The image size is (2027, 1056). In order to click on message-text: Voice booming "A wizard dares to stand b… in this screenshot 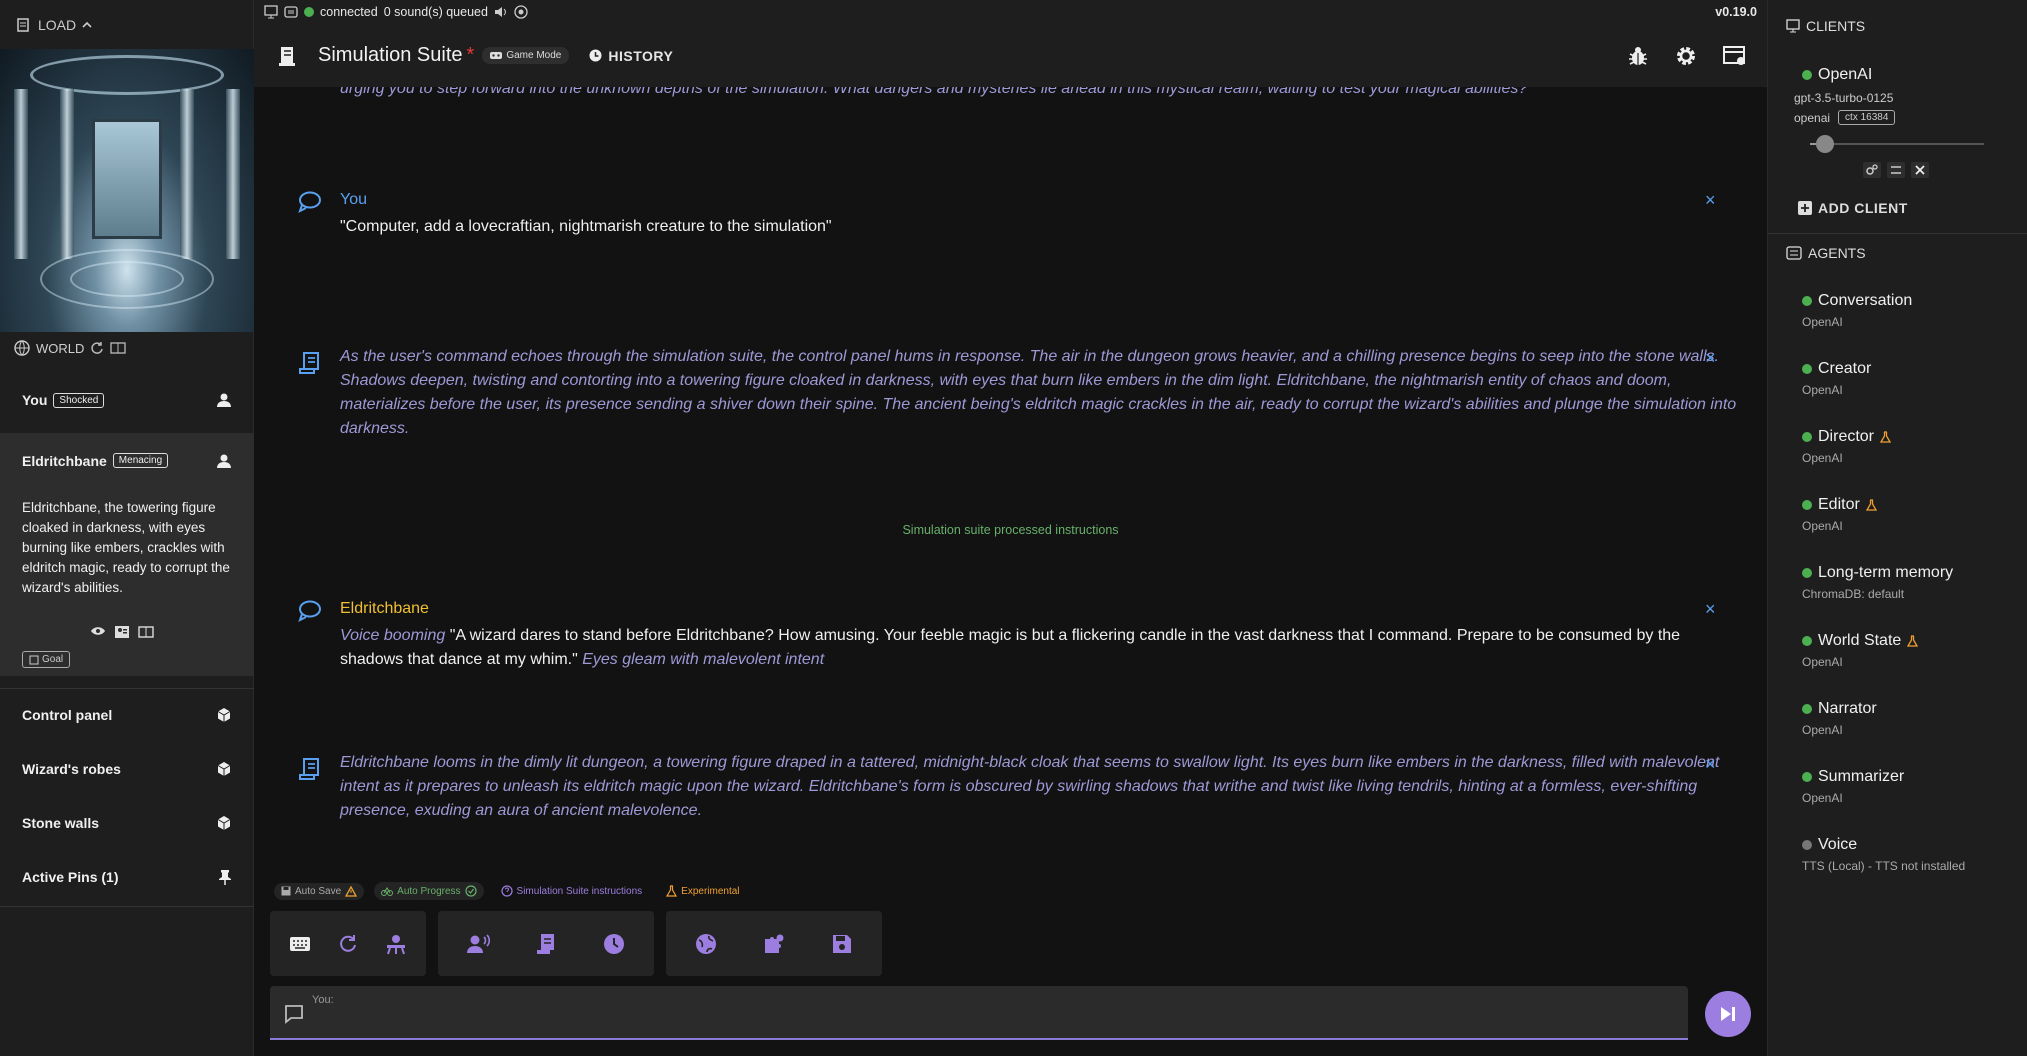, I will do `click(1010, 647)`.